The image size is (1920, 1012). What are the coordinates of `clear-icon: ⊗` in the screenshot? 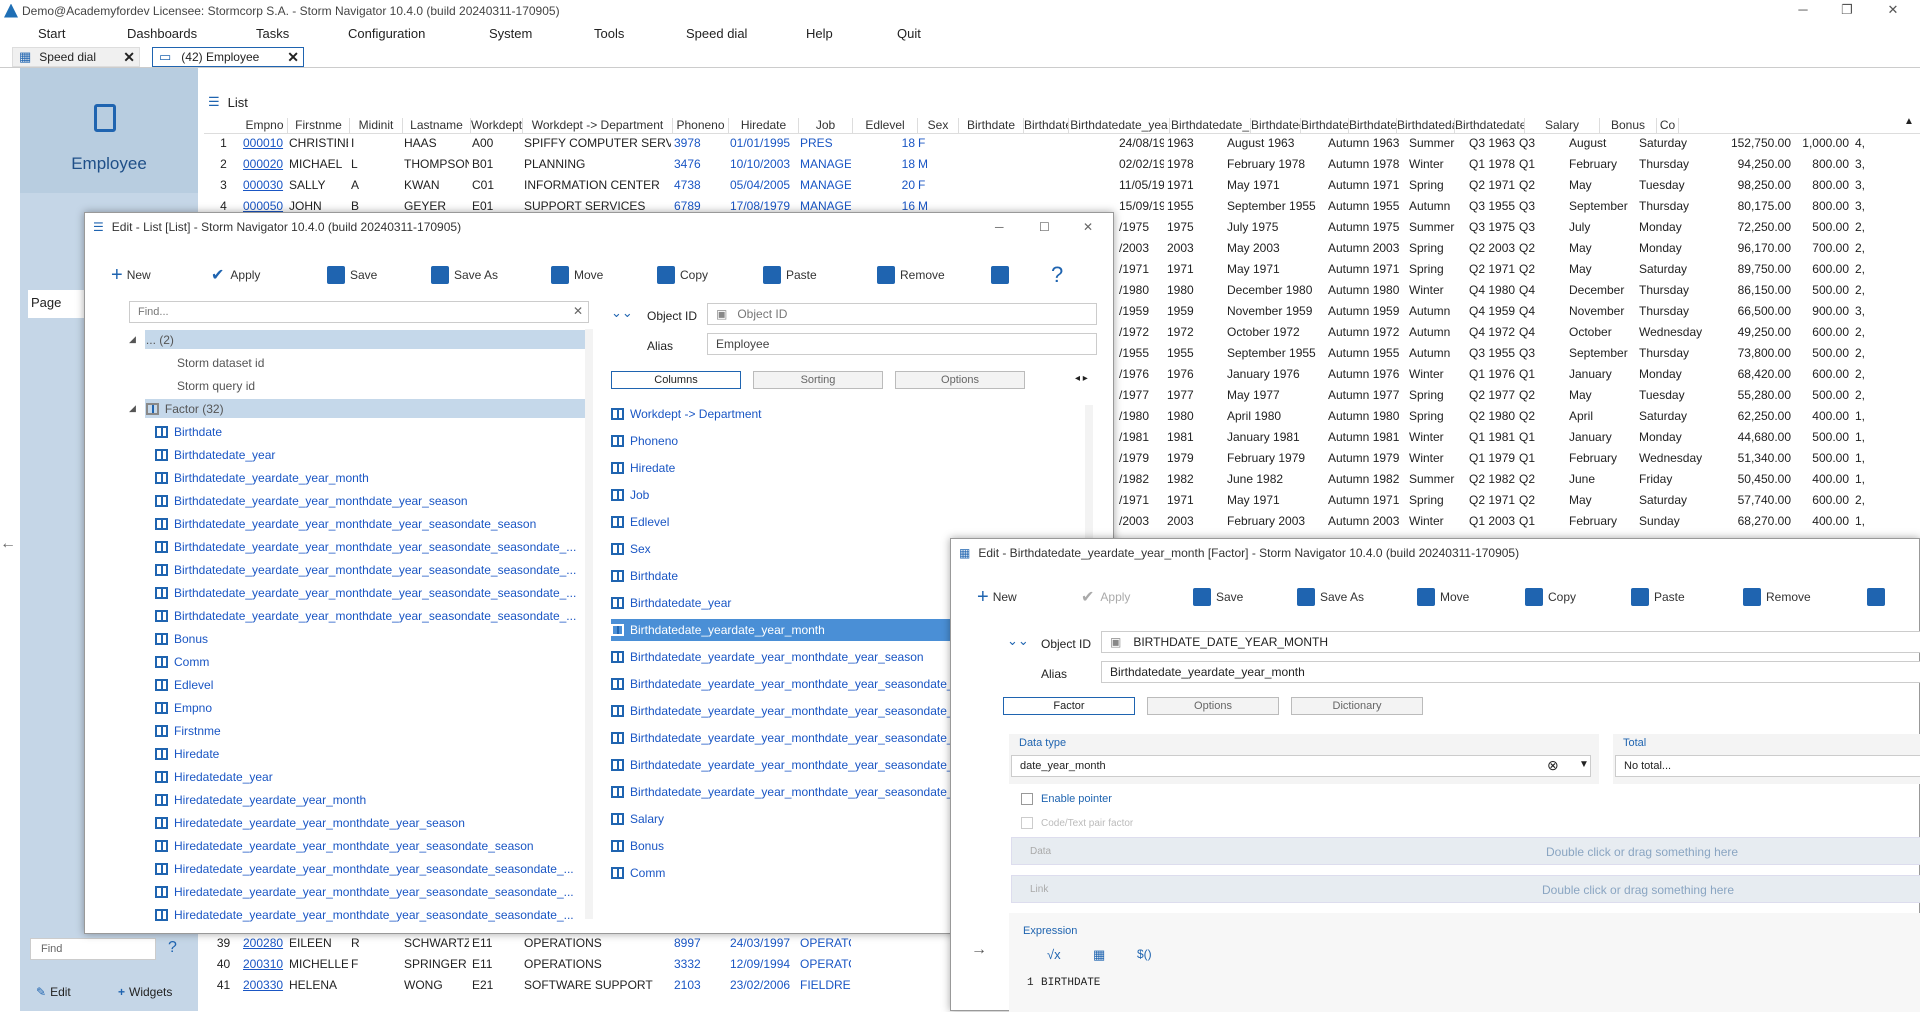 It's located at (1553, 765).